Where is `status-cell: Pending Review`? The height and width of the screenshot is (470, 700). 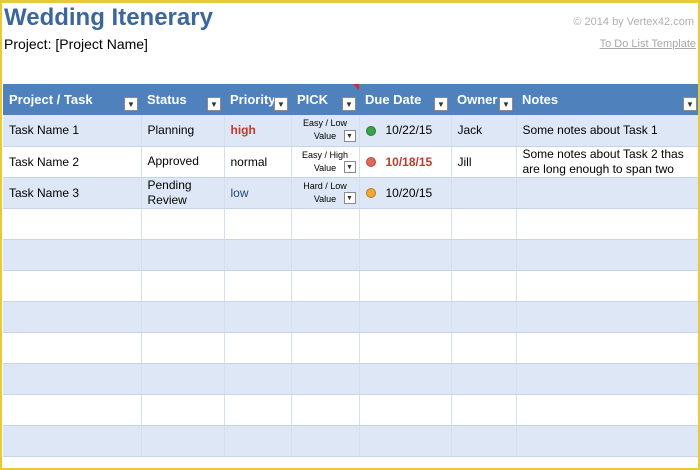
status-cell: Pending Review is located at coordinates (183, 193).